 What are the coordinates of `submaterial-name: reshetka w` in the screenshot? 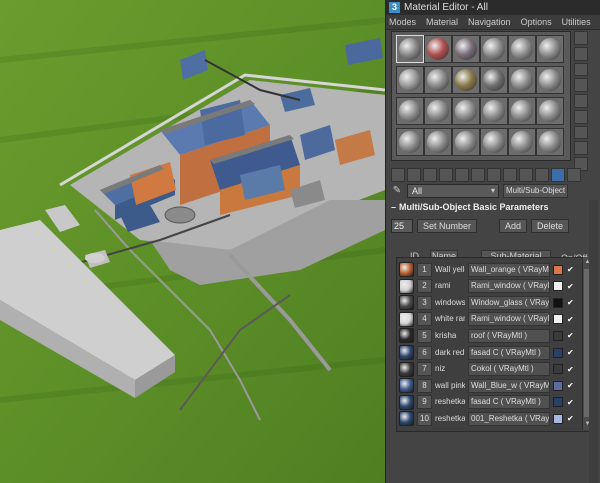 It's located at (450, 419).